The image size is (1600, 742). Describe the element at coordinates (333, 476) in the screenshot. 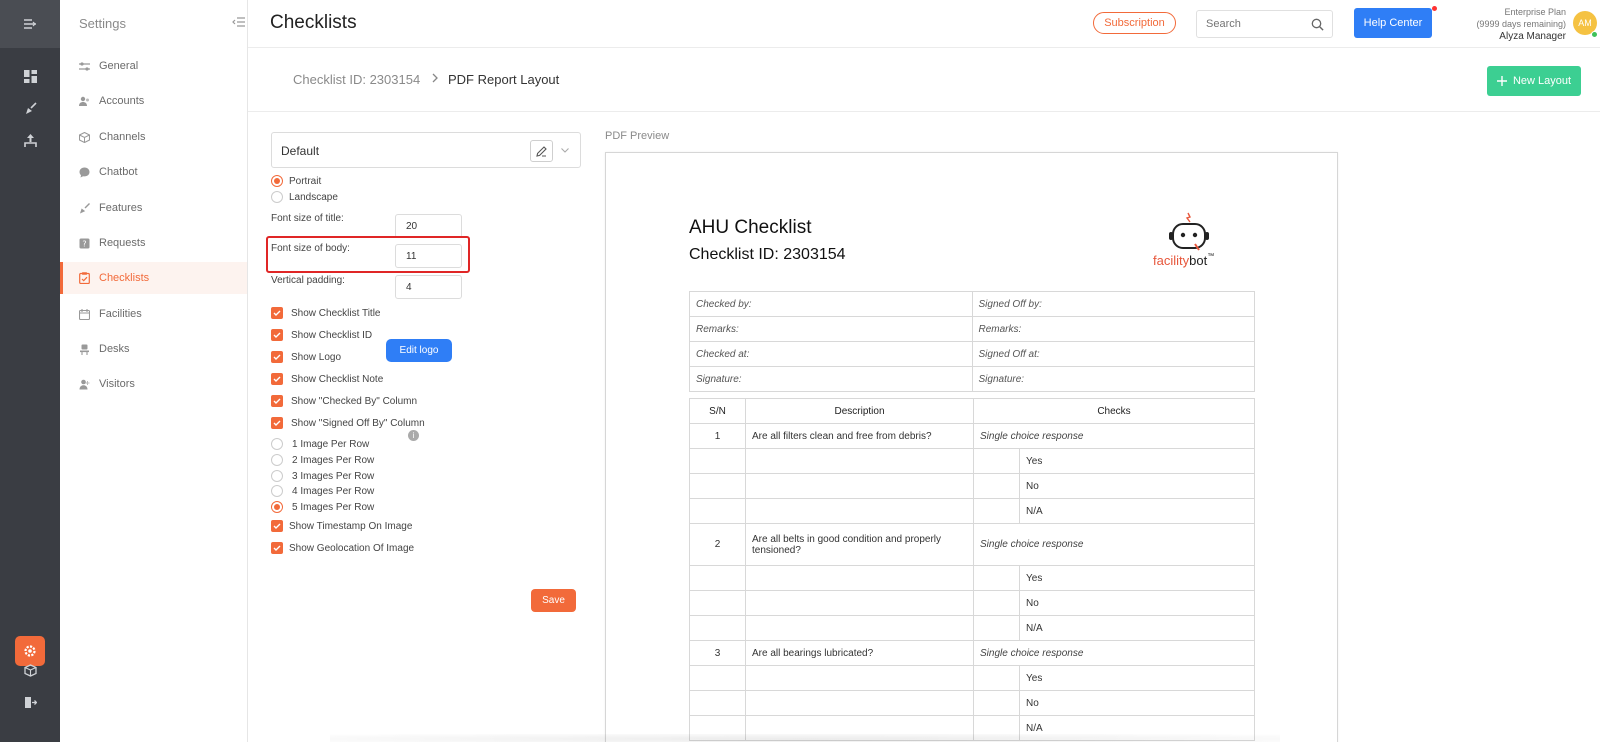

I see `radio-label: 3 Images Per Row` at that location.